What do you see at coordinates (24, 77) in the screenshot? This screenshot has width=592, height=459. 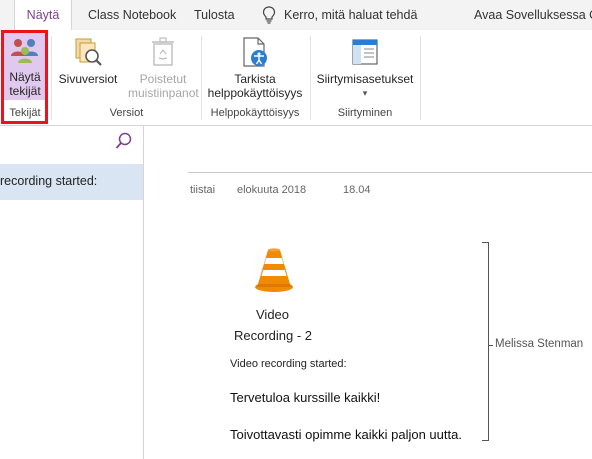 I see `highlight-box` at bounding box center [24, 77].